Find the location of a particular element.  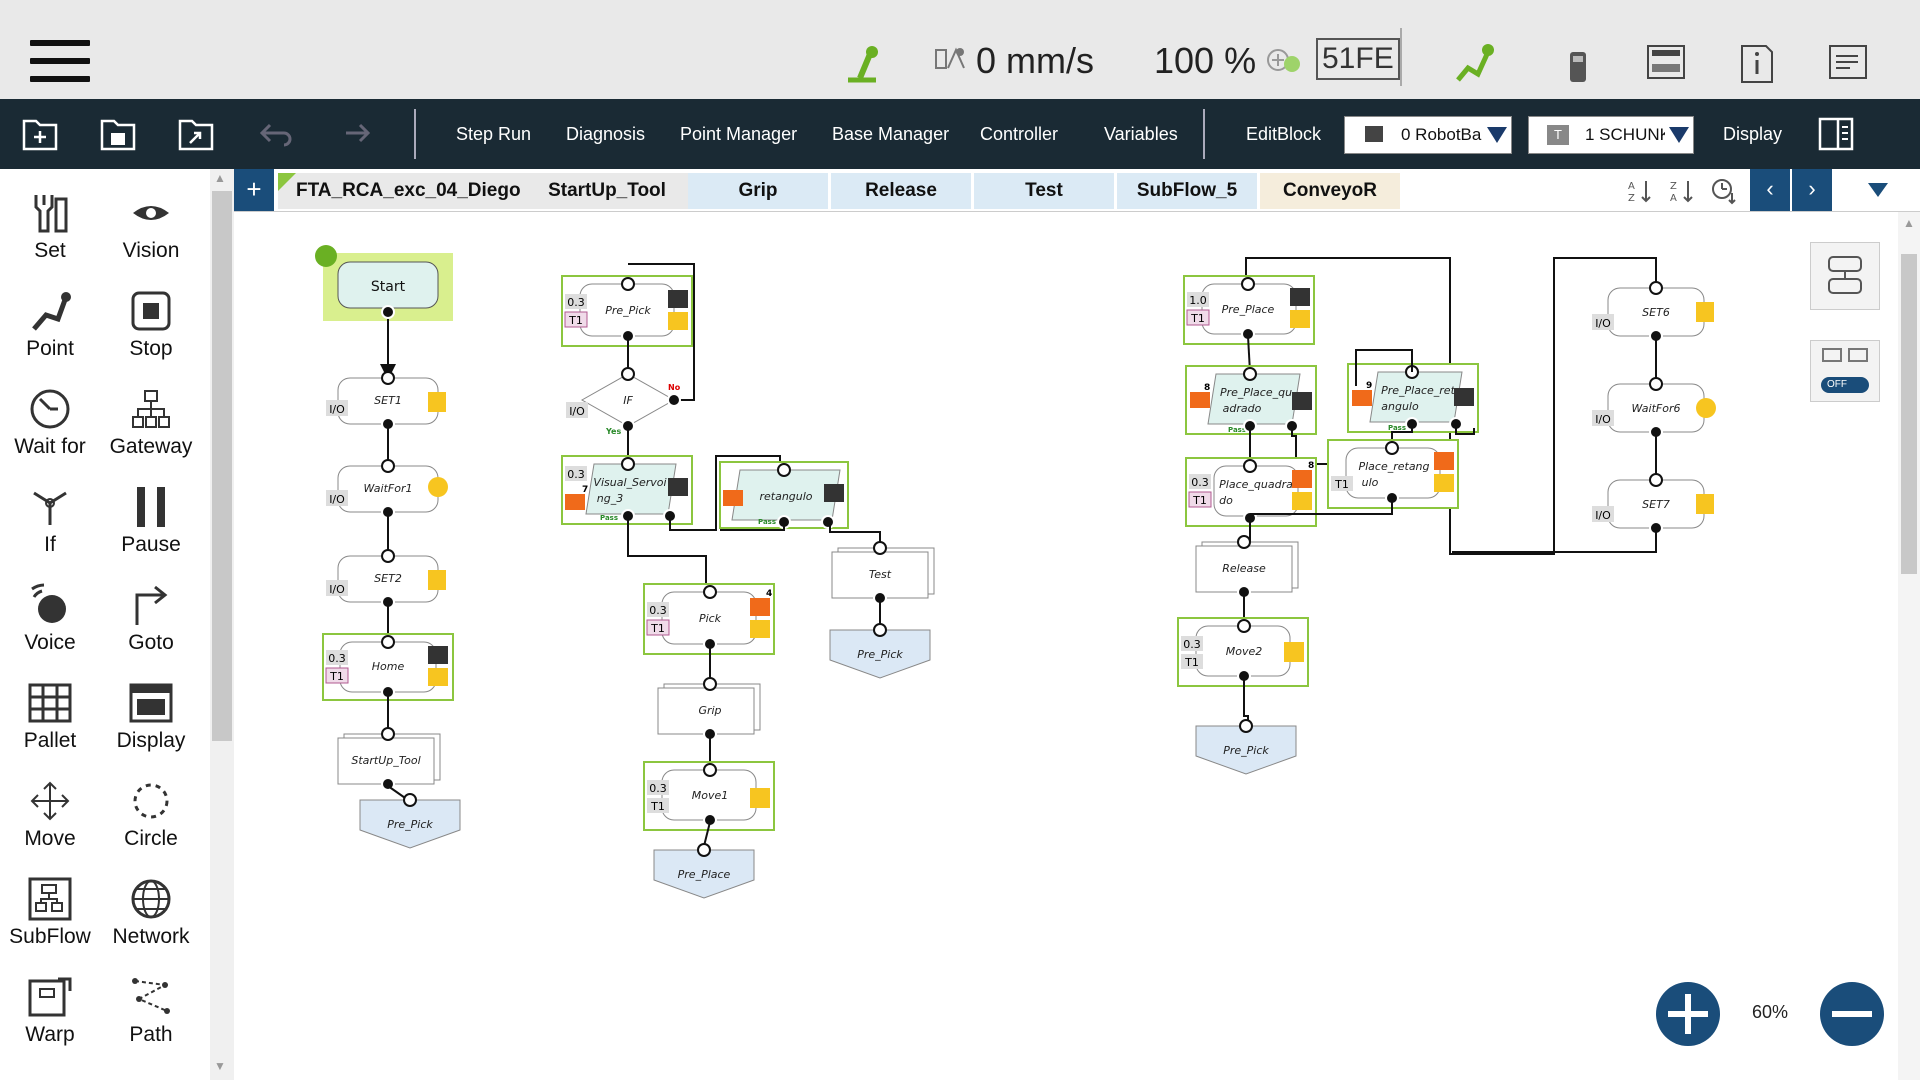

palette-scrollbar: ▲ ▼ is located at coordinates (222, 624).